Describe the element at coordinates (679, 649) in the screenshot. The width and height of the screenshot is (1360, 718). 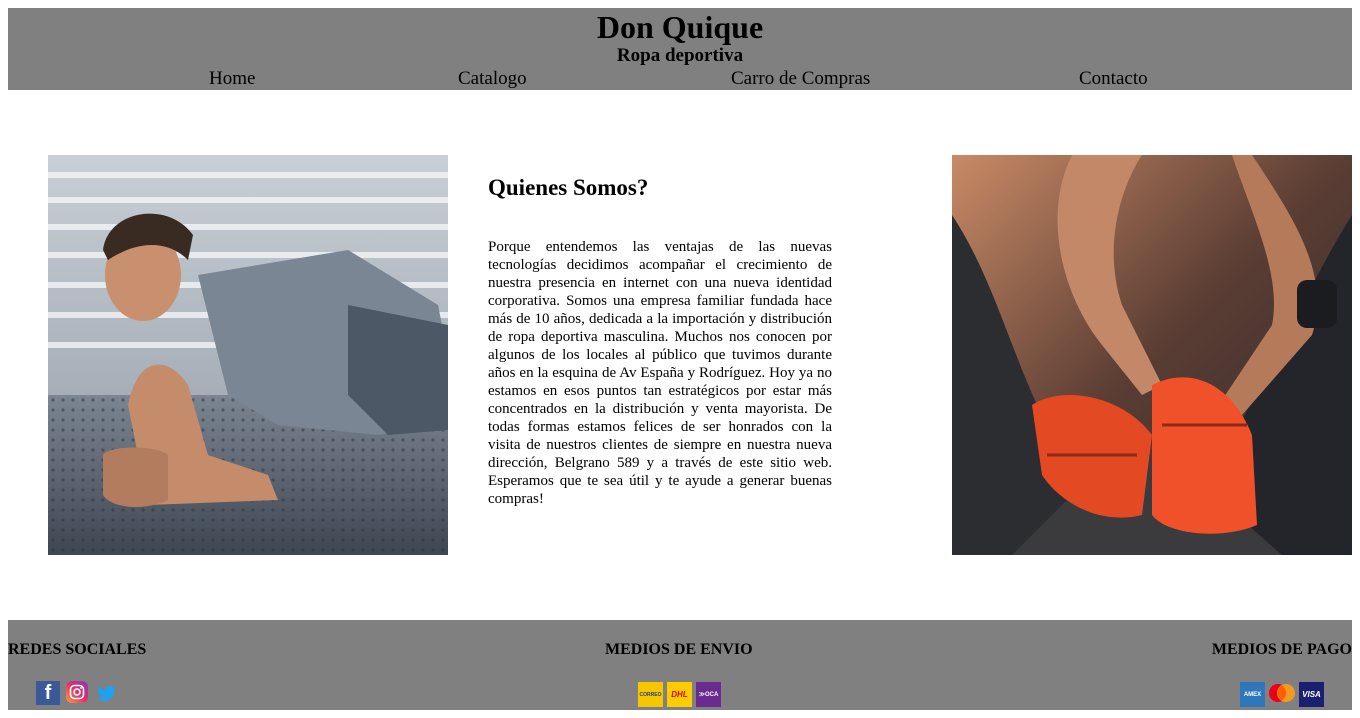
I see `shipping-heading: MEDIOS DE ENVIO` at that location.